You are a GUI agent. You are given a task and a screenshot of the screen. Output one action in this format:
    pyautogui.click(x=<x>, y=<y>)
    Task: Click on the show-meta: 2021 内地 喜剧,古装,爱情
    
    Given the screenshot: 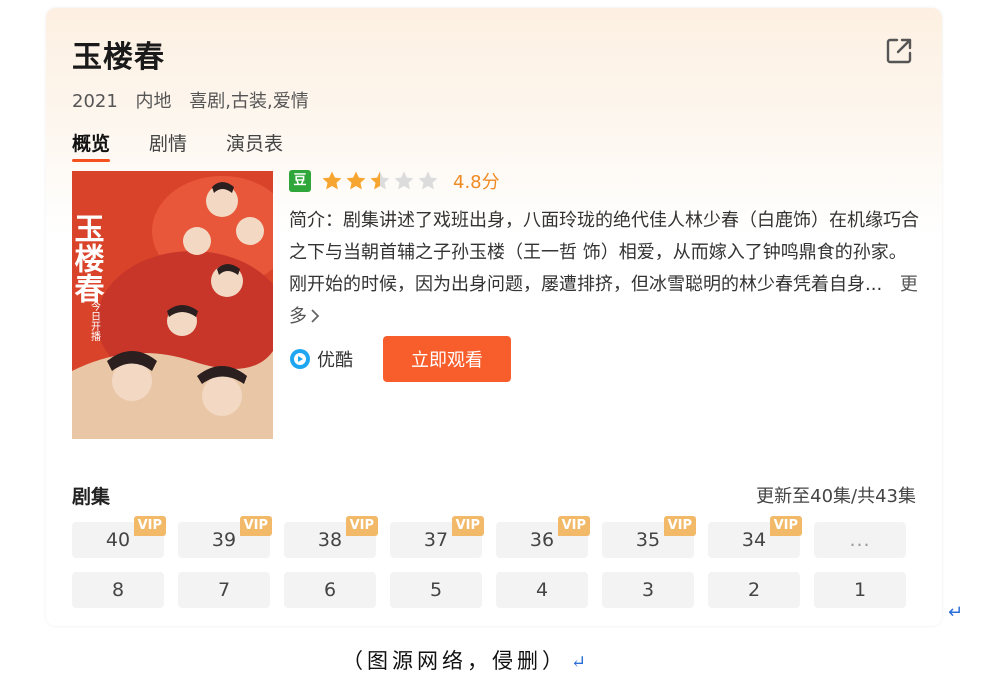 What is the action you would take?
    pyautogui.click(x=196, y=100)
    